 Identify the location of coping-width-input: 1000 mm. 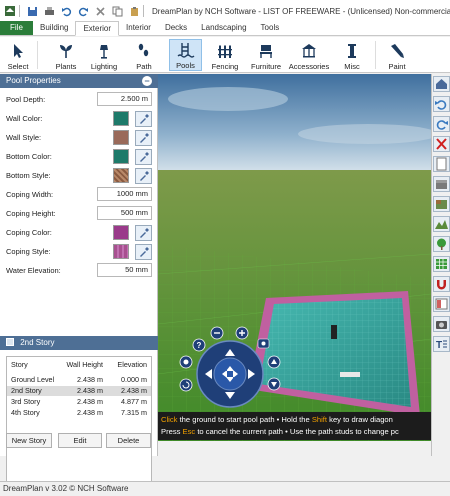
(124, 194).